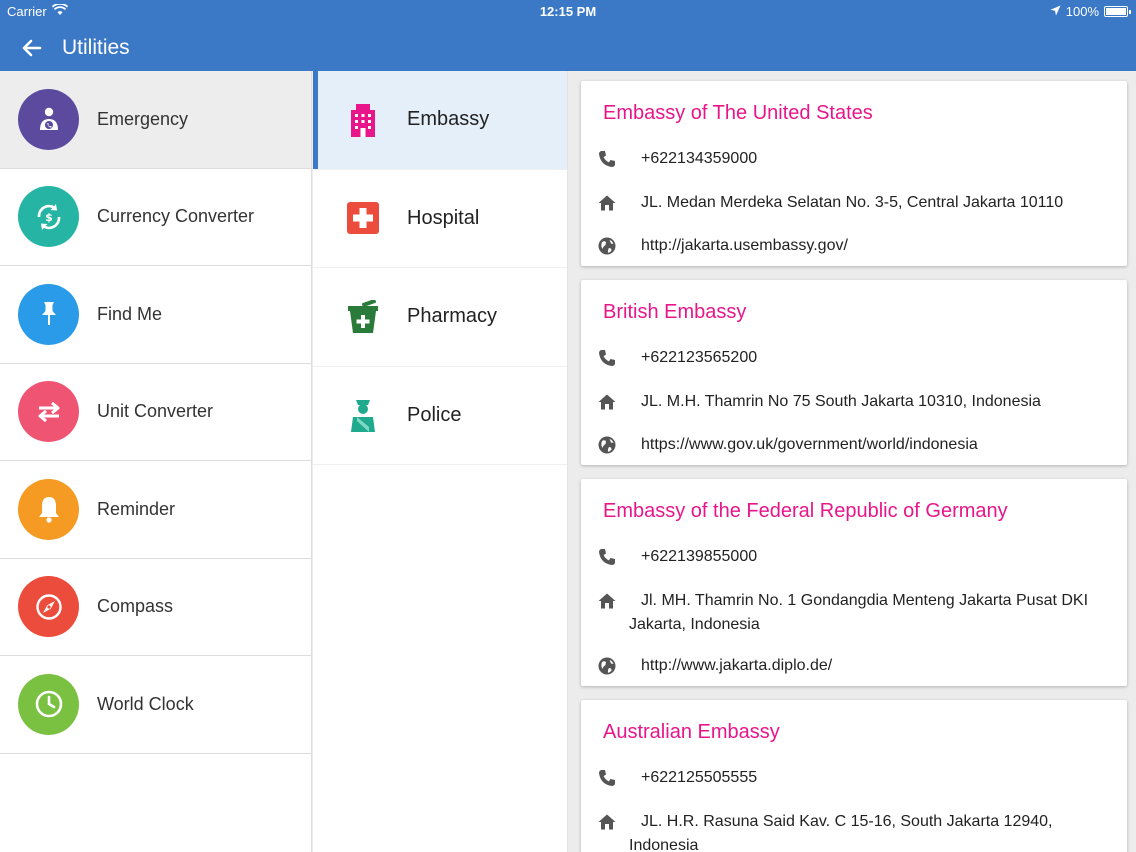  Describe the element at coordinates (1082, 11) in the screenshot. I see `battery-percent: 100%` at that location.